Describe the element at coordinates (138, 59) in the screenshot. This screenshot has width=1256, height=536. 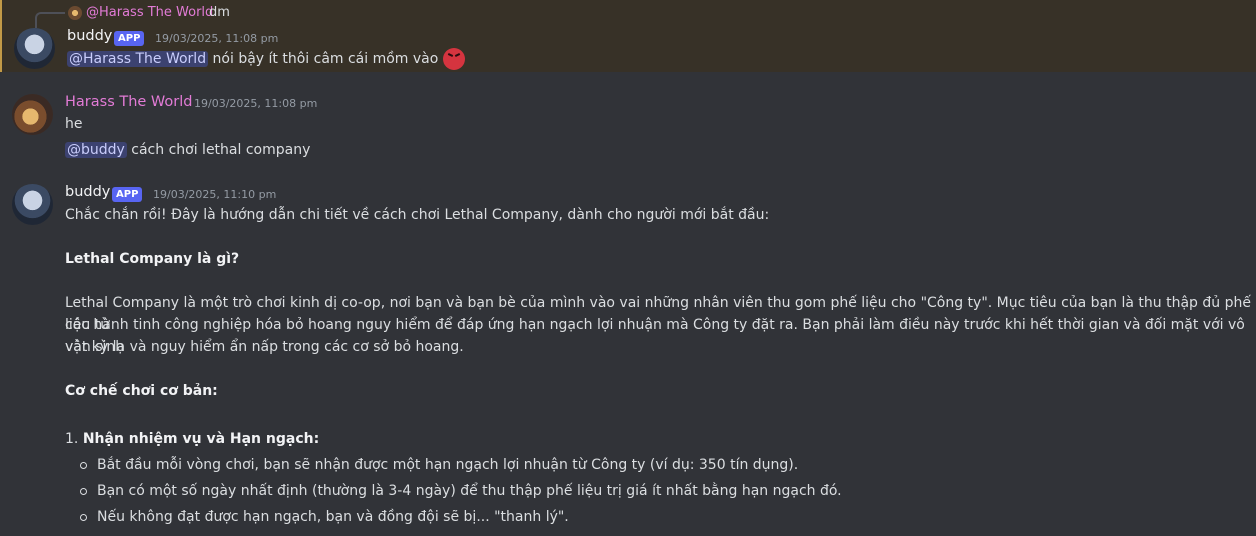
I see `user-mention: @Harass The World` at that location.